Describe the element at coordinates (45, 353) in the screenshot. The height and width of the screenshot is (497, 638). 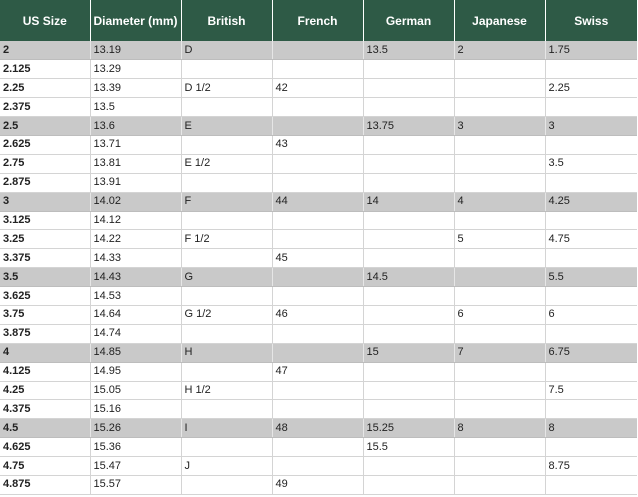
I see `cell-us-size: 4` at that location.